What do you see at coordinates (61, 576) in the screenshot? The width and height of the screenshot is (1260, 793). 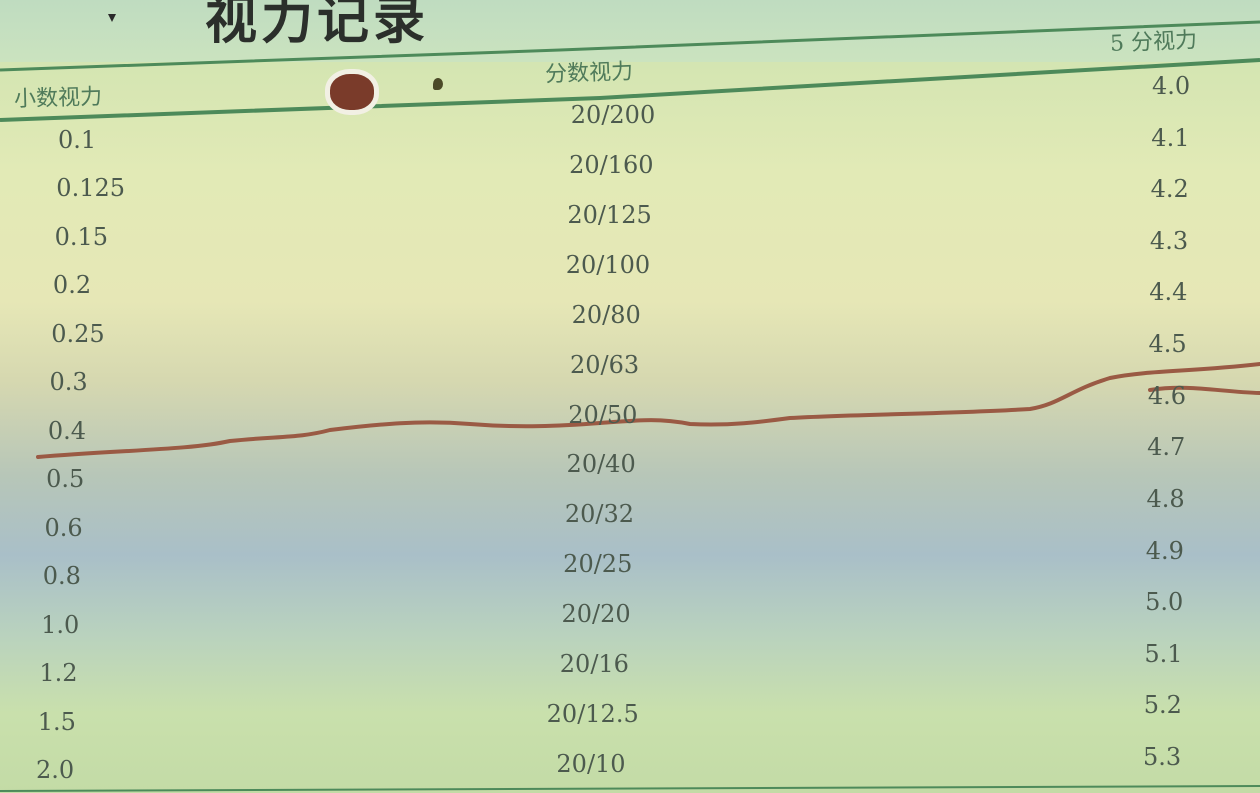 I see `decimal-cell: 0.8` at bounding box center [61, 576].